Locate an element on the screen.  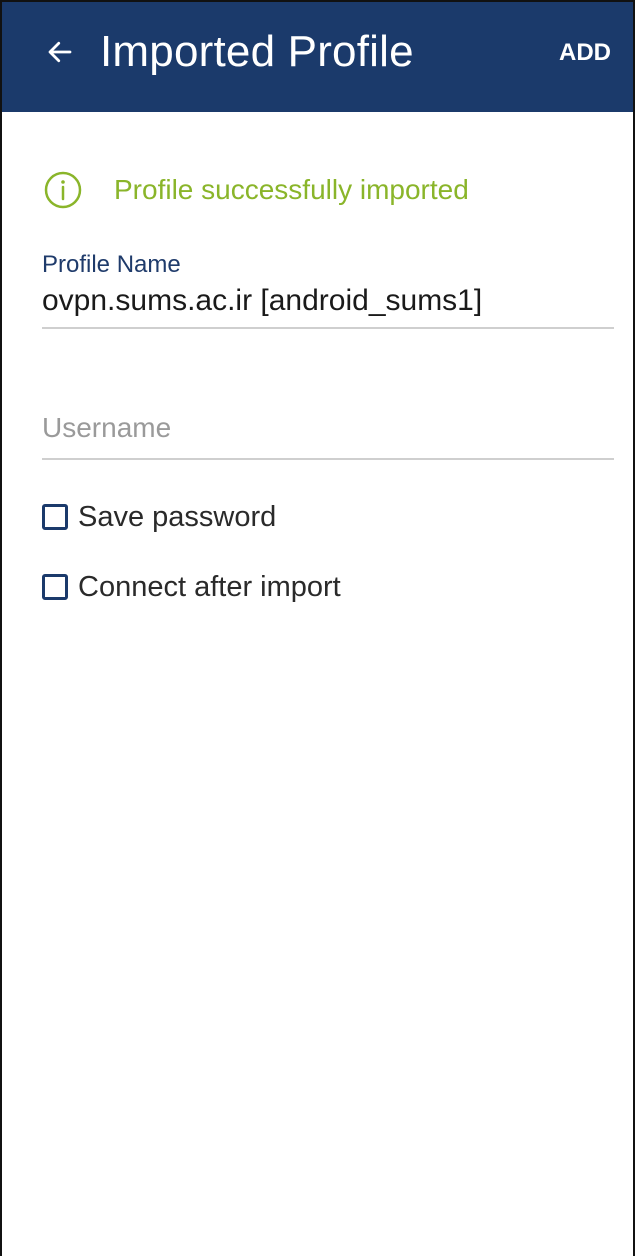
connect-after-import-checkbox is located at coordinates (55, 587).